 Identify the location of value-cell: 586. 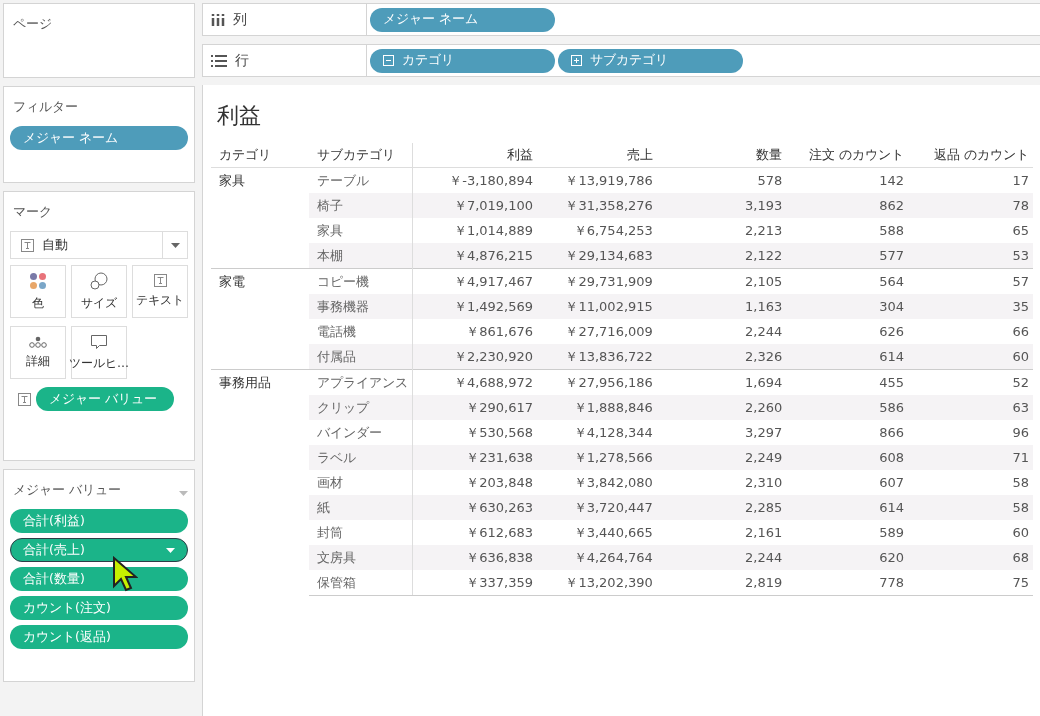
(892, 407).